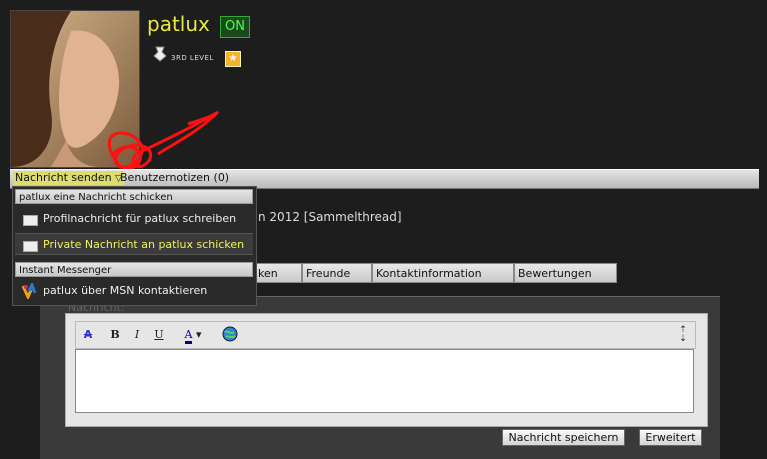 Image resolution: width=767 pixels, height=459 pixels. Describe the element at coordinates (235, 27) in the screenshot. I see `online-status-badge: ON` at that location.